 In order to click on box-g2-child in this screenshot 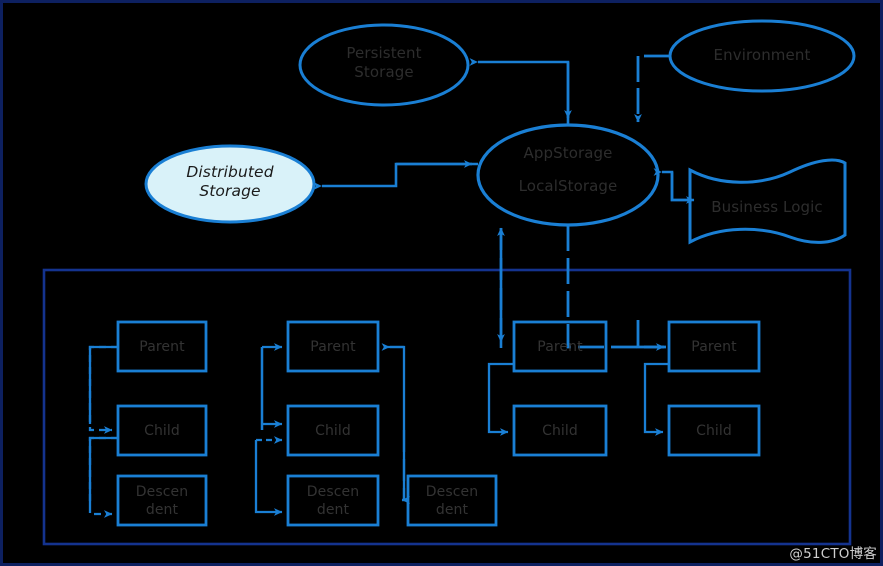, I will do `click(333, 430)`.